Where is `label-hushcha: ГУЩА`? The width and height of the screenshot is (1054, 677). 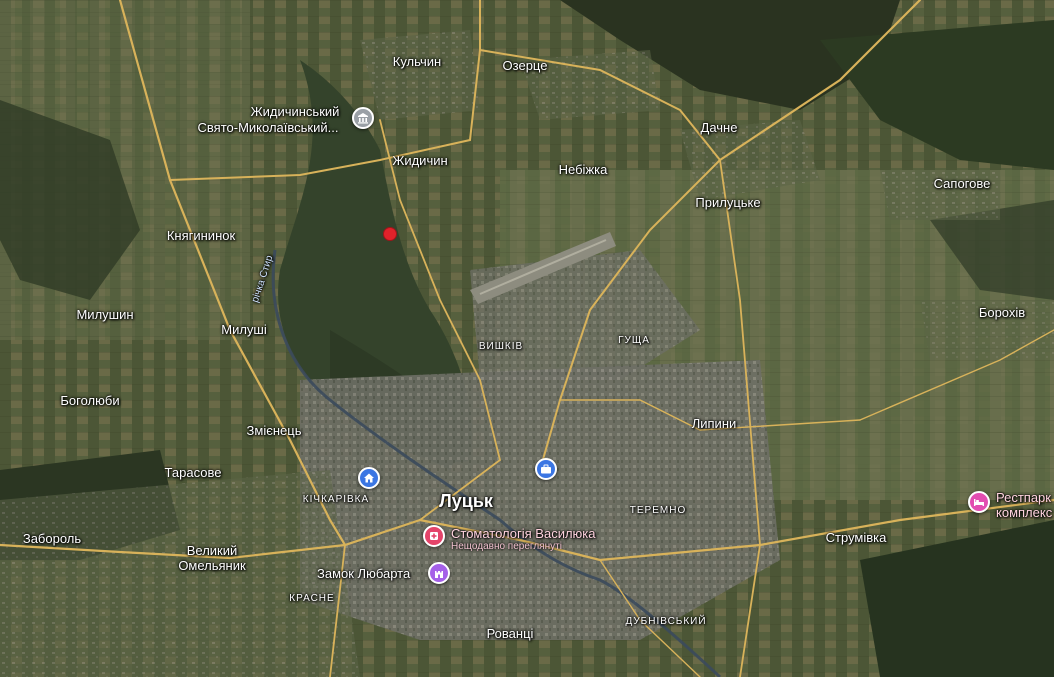
label-hushcha: ГУЩА is located at coordinates (634, 341).